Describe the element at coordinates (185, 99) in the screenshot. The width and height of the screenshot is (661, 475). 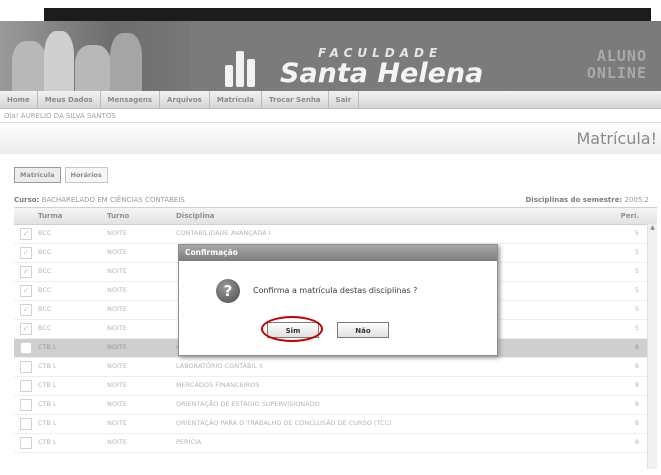
I see `nav-arquivos: Arquivos` at that location.